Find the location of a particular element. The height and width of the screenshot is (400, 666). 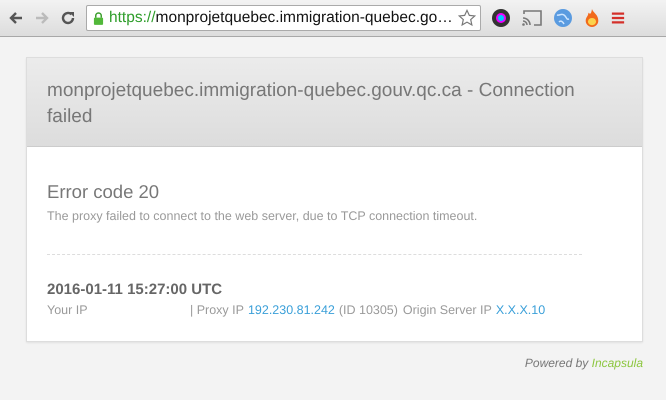

info-label: (ID 10305) is located at coordinates (368, 310).